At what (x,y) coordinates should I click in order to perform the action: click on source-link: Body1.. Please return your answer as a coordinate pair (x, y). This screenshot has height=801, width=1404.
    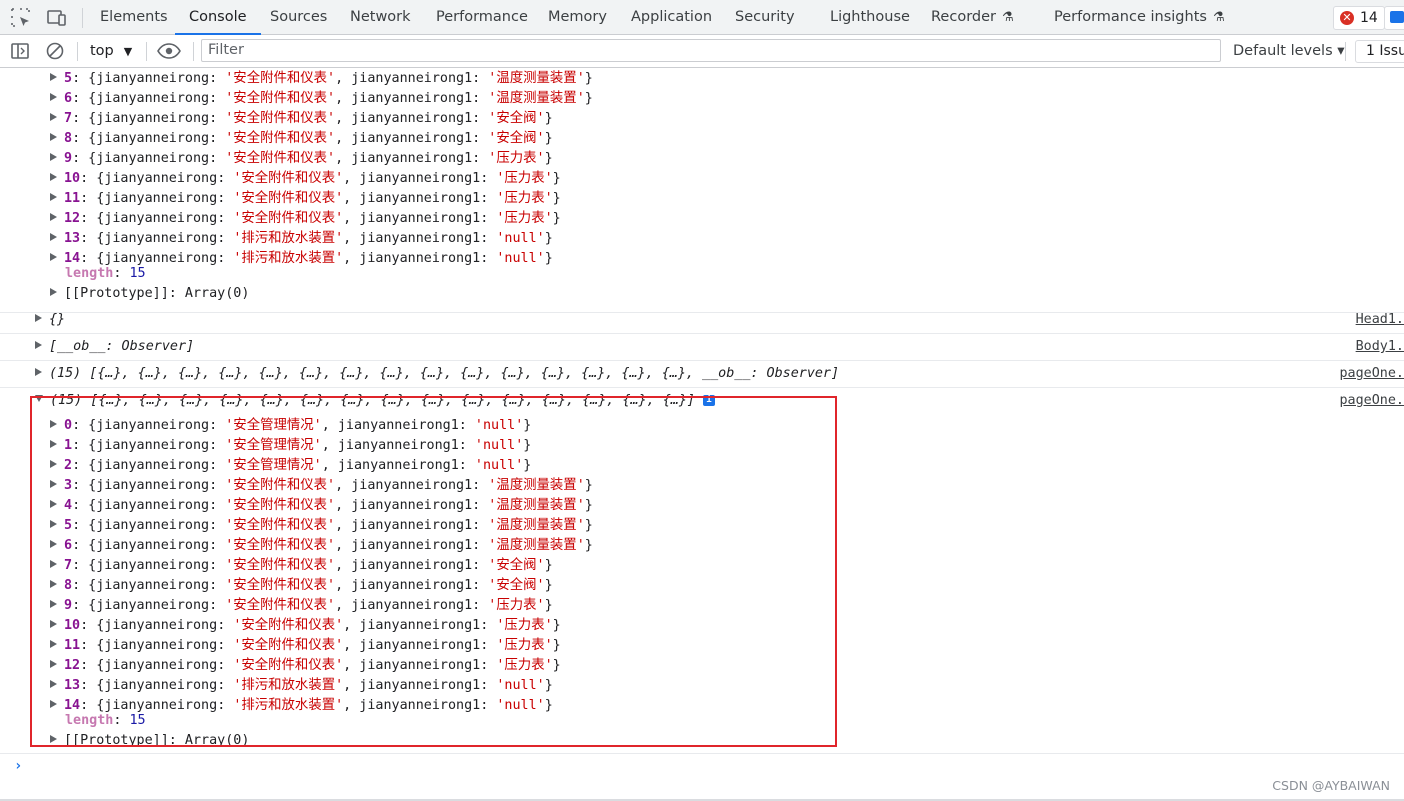
    Looking at the image, I should click on (1380, 346).